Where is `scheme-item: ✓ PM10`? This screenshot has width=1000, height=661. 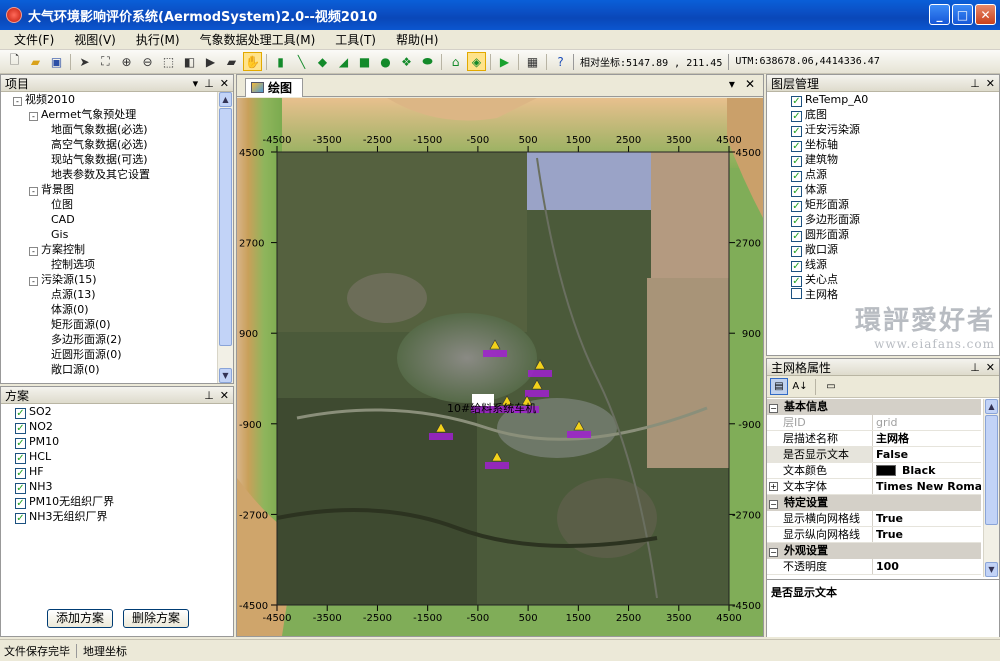 scheme-item: ✓ PM10 is located at coordinates (118, 441).